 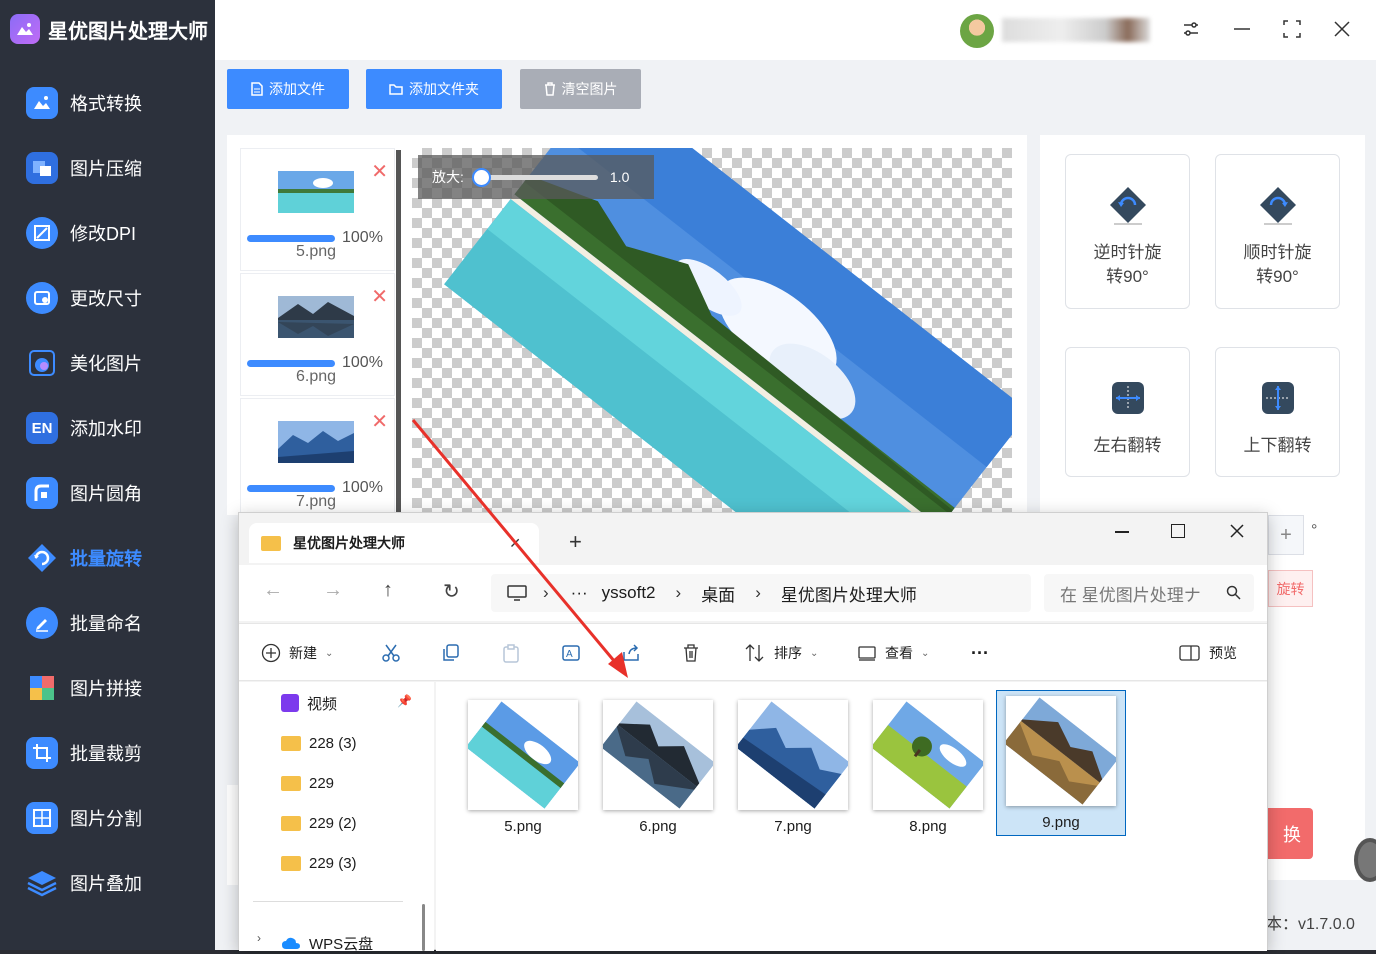 I want to click on add-file-button: 添加文件, so click(x=288, y=89).